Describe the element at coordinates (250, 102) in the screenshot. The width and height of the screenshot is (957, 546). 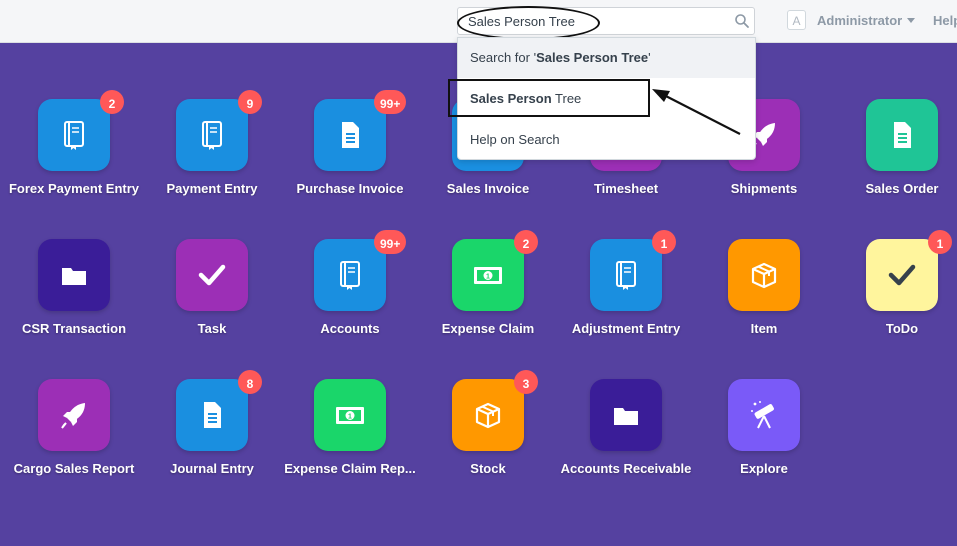
I see `notification-badge: 9` at that location.